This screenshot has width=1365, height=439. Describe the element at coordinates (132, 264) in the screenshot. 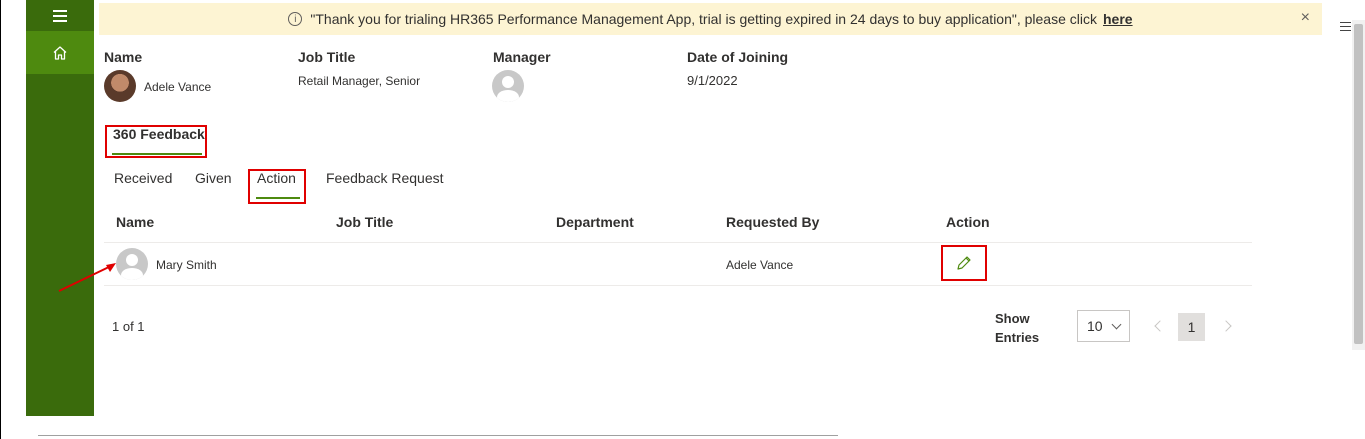

I see `row-user-avatar` at that location.